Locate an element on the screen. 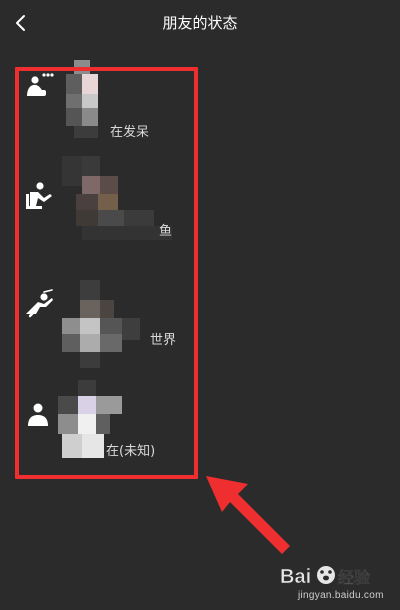  svg-text: Bai is located at coordinates (295, 577).